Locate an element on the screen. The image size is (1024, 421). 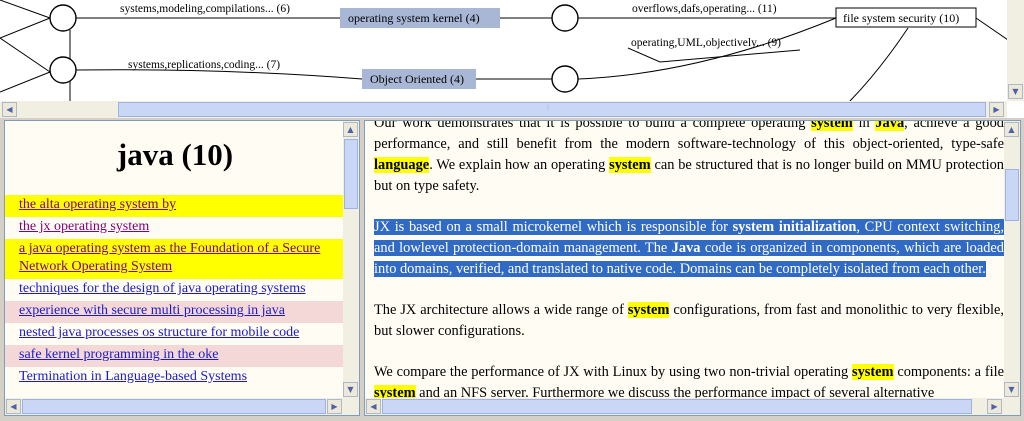
edge-label: systems,replications,coding... (7) is located at coordinates (204, 65).